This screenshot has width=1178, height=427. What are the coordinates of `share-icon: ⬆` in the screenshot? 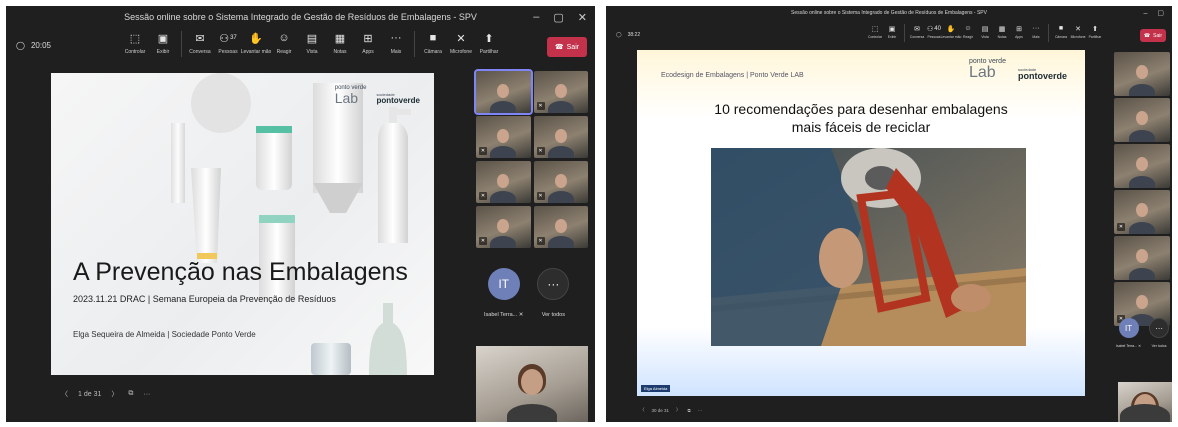 It's located at (489, 38).